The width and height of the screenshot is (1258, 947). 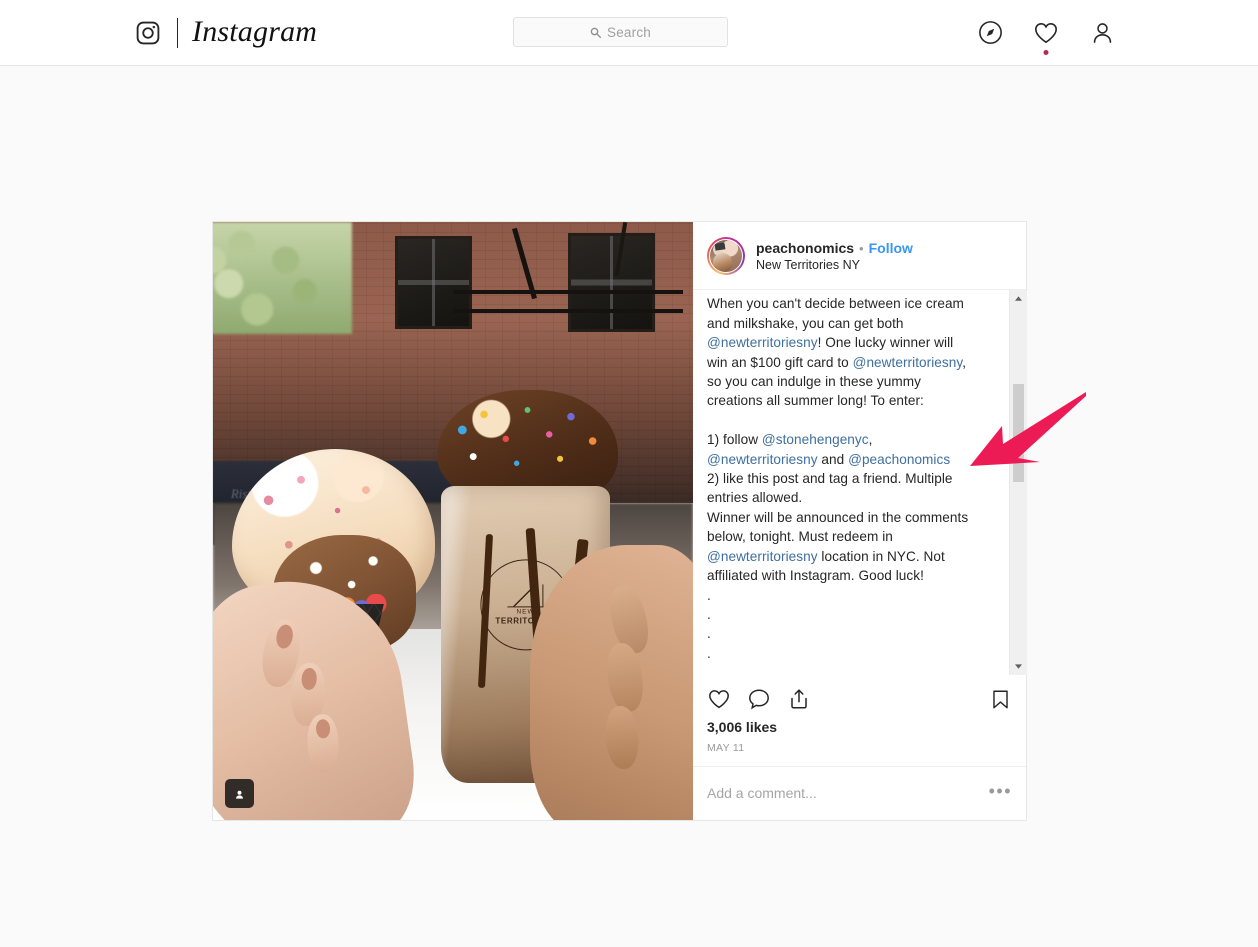 What do you see at coordinates (1046, 52) in the screenshot?
I see `notification-badge-dot` at bounding box center [1046, 52].